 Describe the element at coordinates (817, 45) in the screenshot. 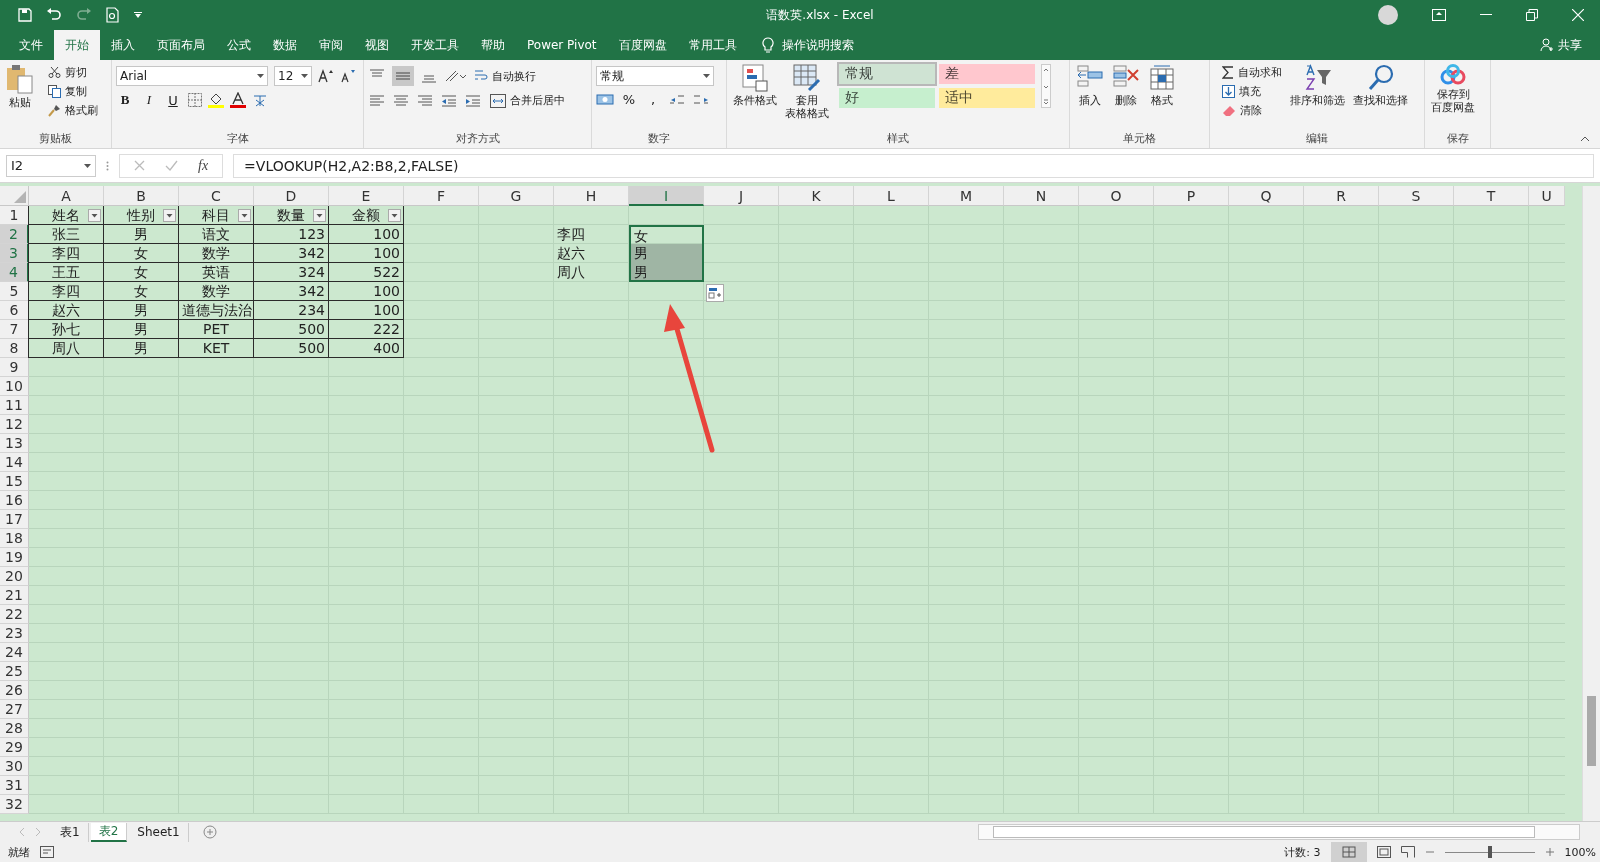

I see `tell-me-search: 操作说明搜索` at that location.